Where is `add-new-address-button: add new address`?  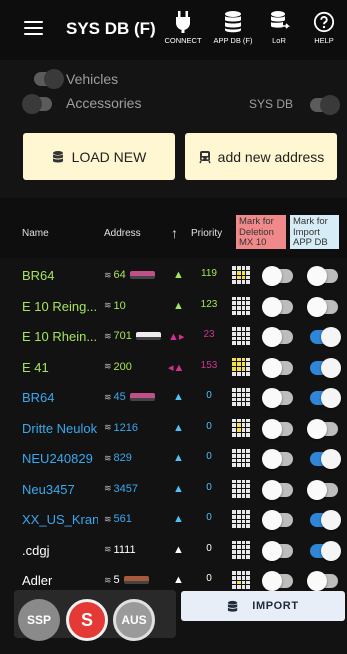 add-new-address-button: add new address is located at coordinates (261, 156).